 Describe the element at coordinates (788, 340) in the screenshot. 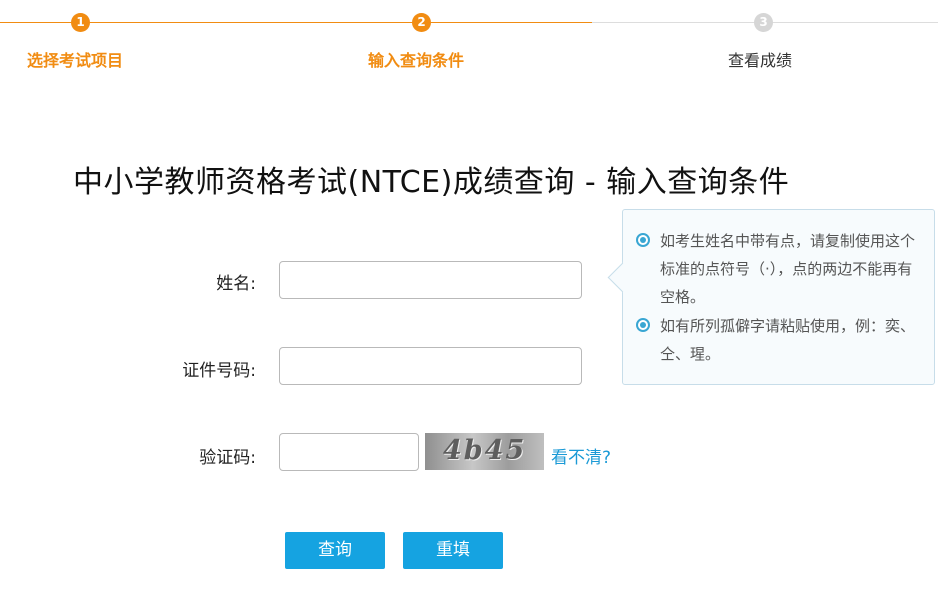

I see `tip-text: 如有所列孤僻字请粘贴使用，例：奕、仝、瑆。` at that location.